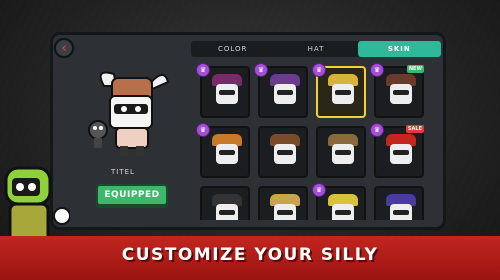 The width and height of the screenshot is (500, 280). I want to click on equipped-button: EQUIPPED, so click(132, 195).